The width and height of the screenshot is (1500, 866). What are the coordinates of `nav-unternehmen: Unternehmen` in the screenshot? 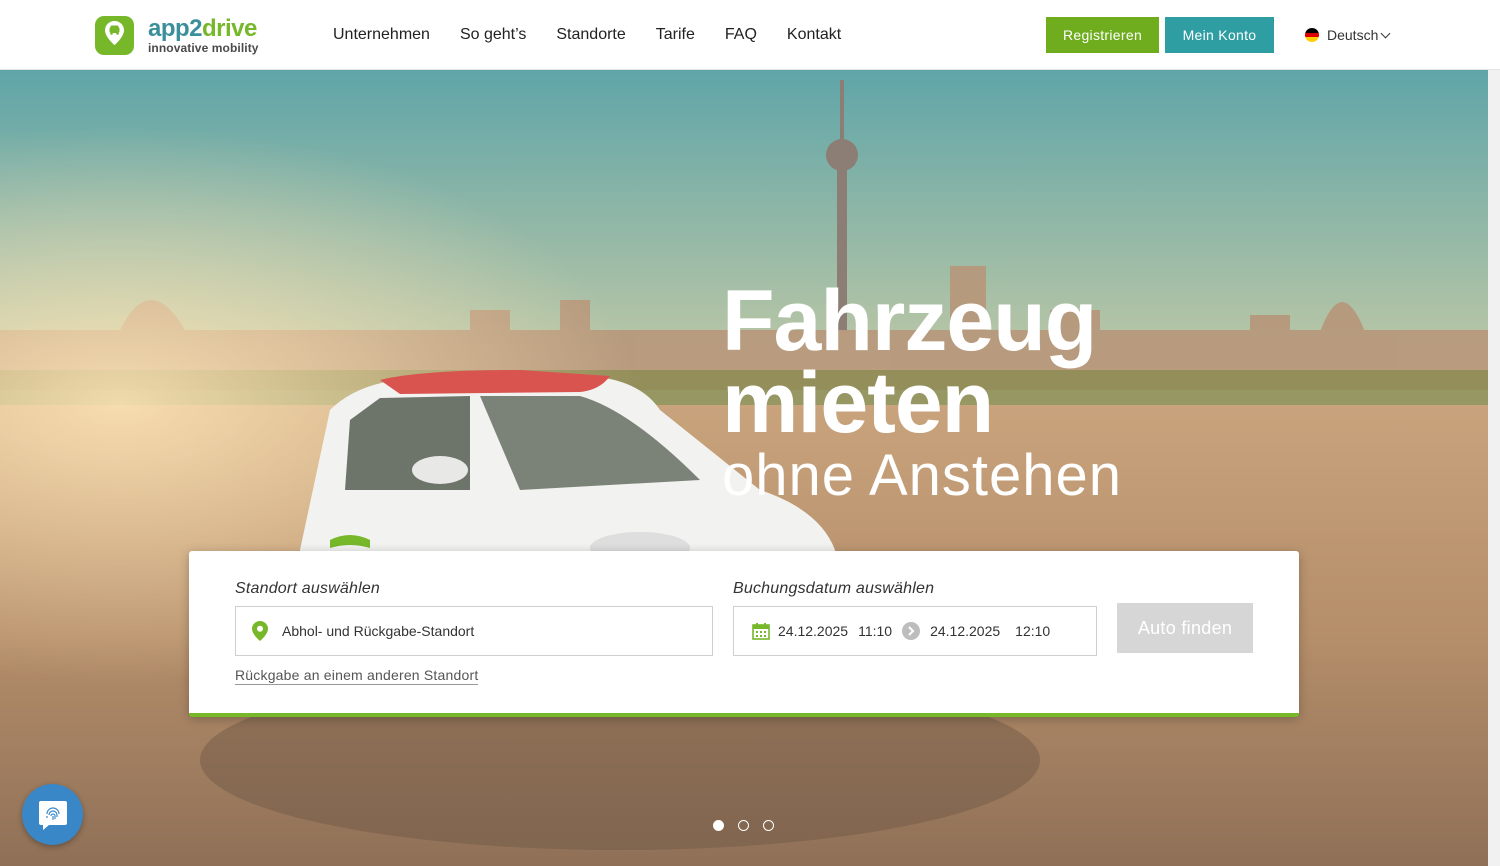 It's located at (381, 35).